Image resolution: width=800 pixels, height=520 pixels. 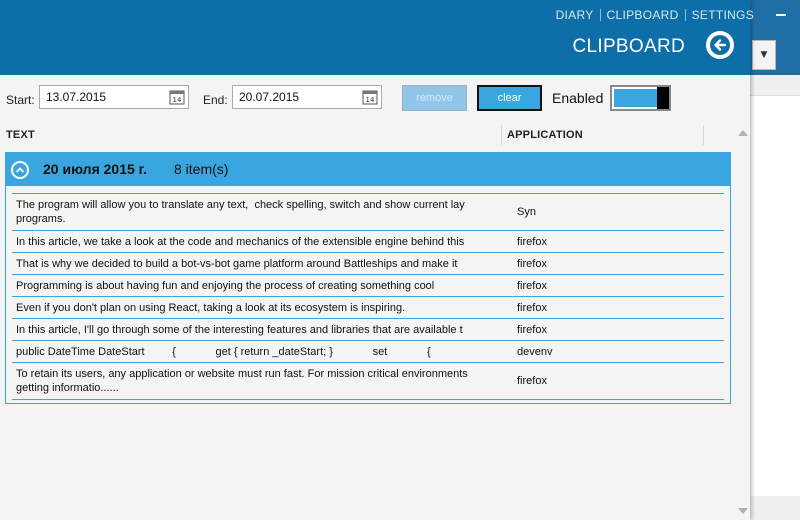 I want to click on minimize-icon, so click(x=781, y=15).